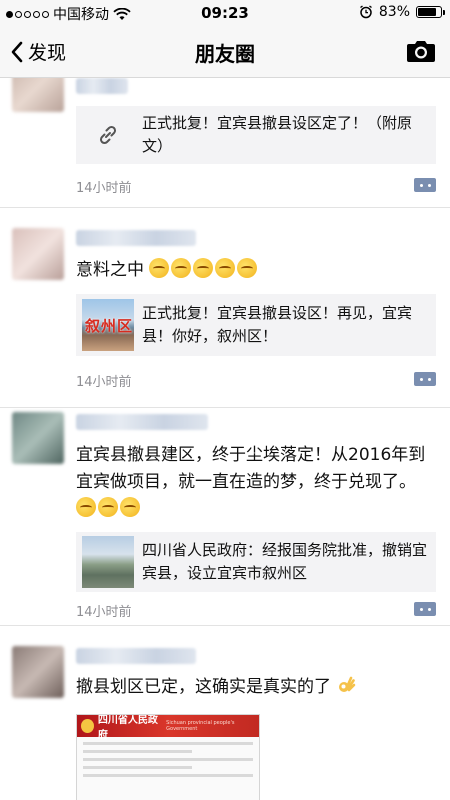  What do you see at coordinates (394, 12) in the screenshot?
I see `battery-percent: 83%` at bounding box center [394, 12].